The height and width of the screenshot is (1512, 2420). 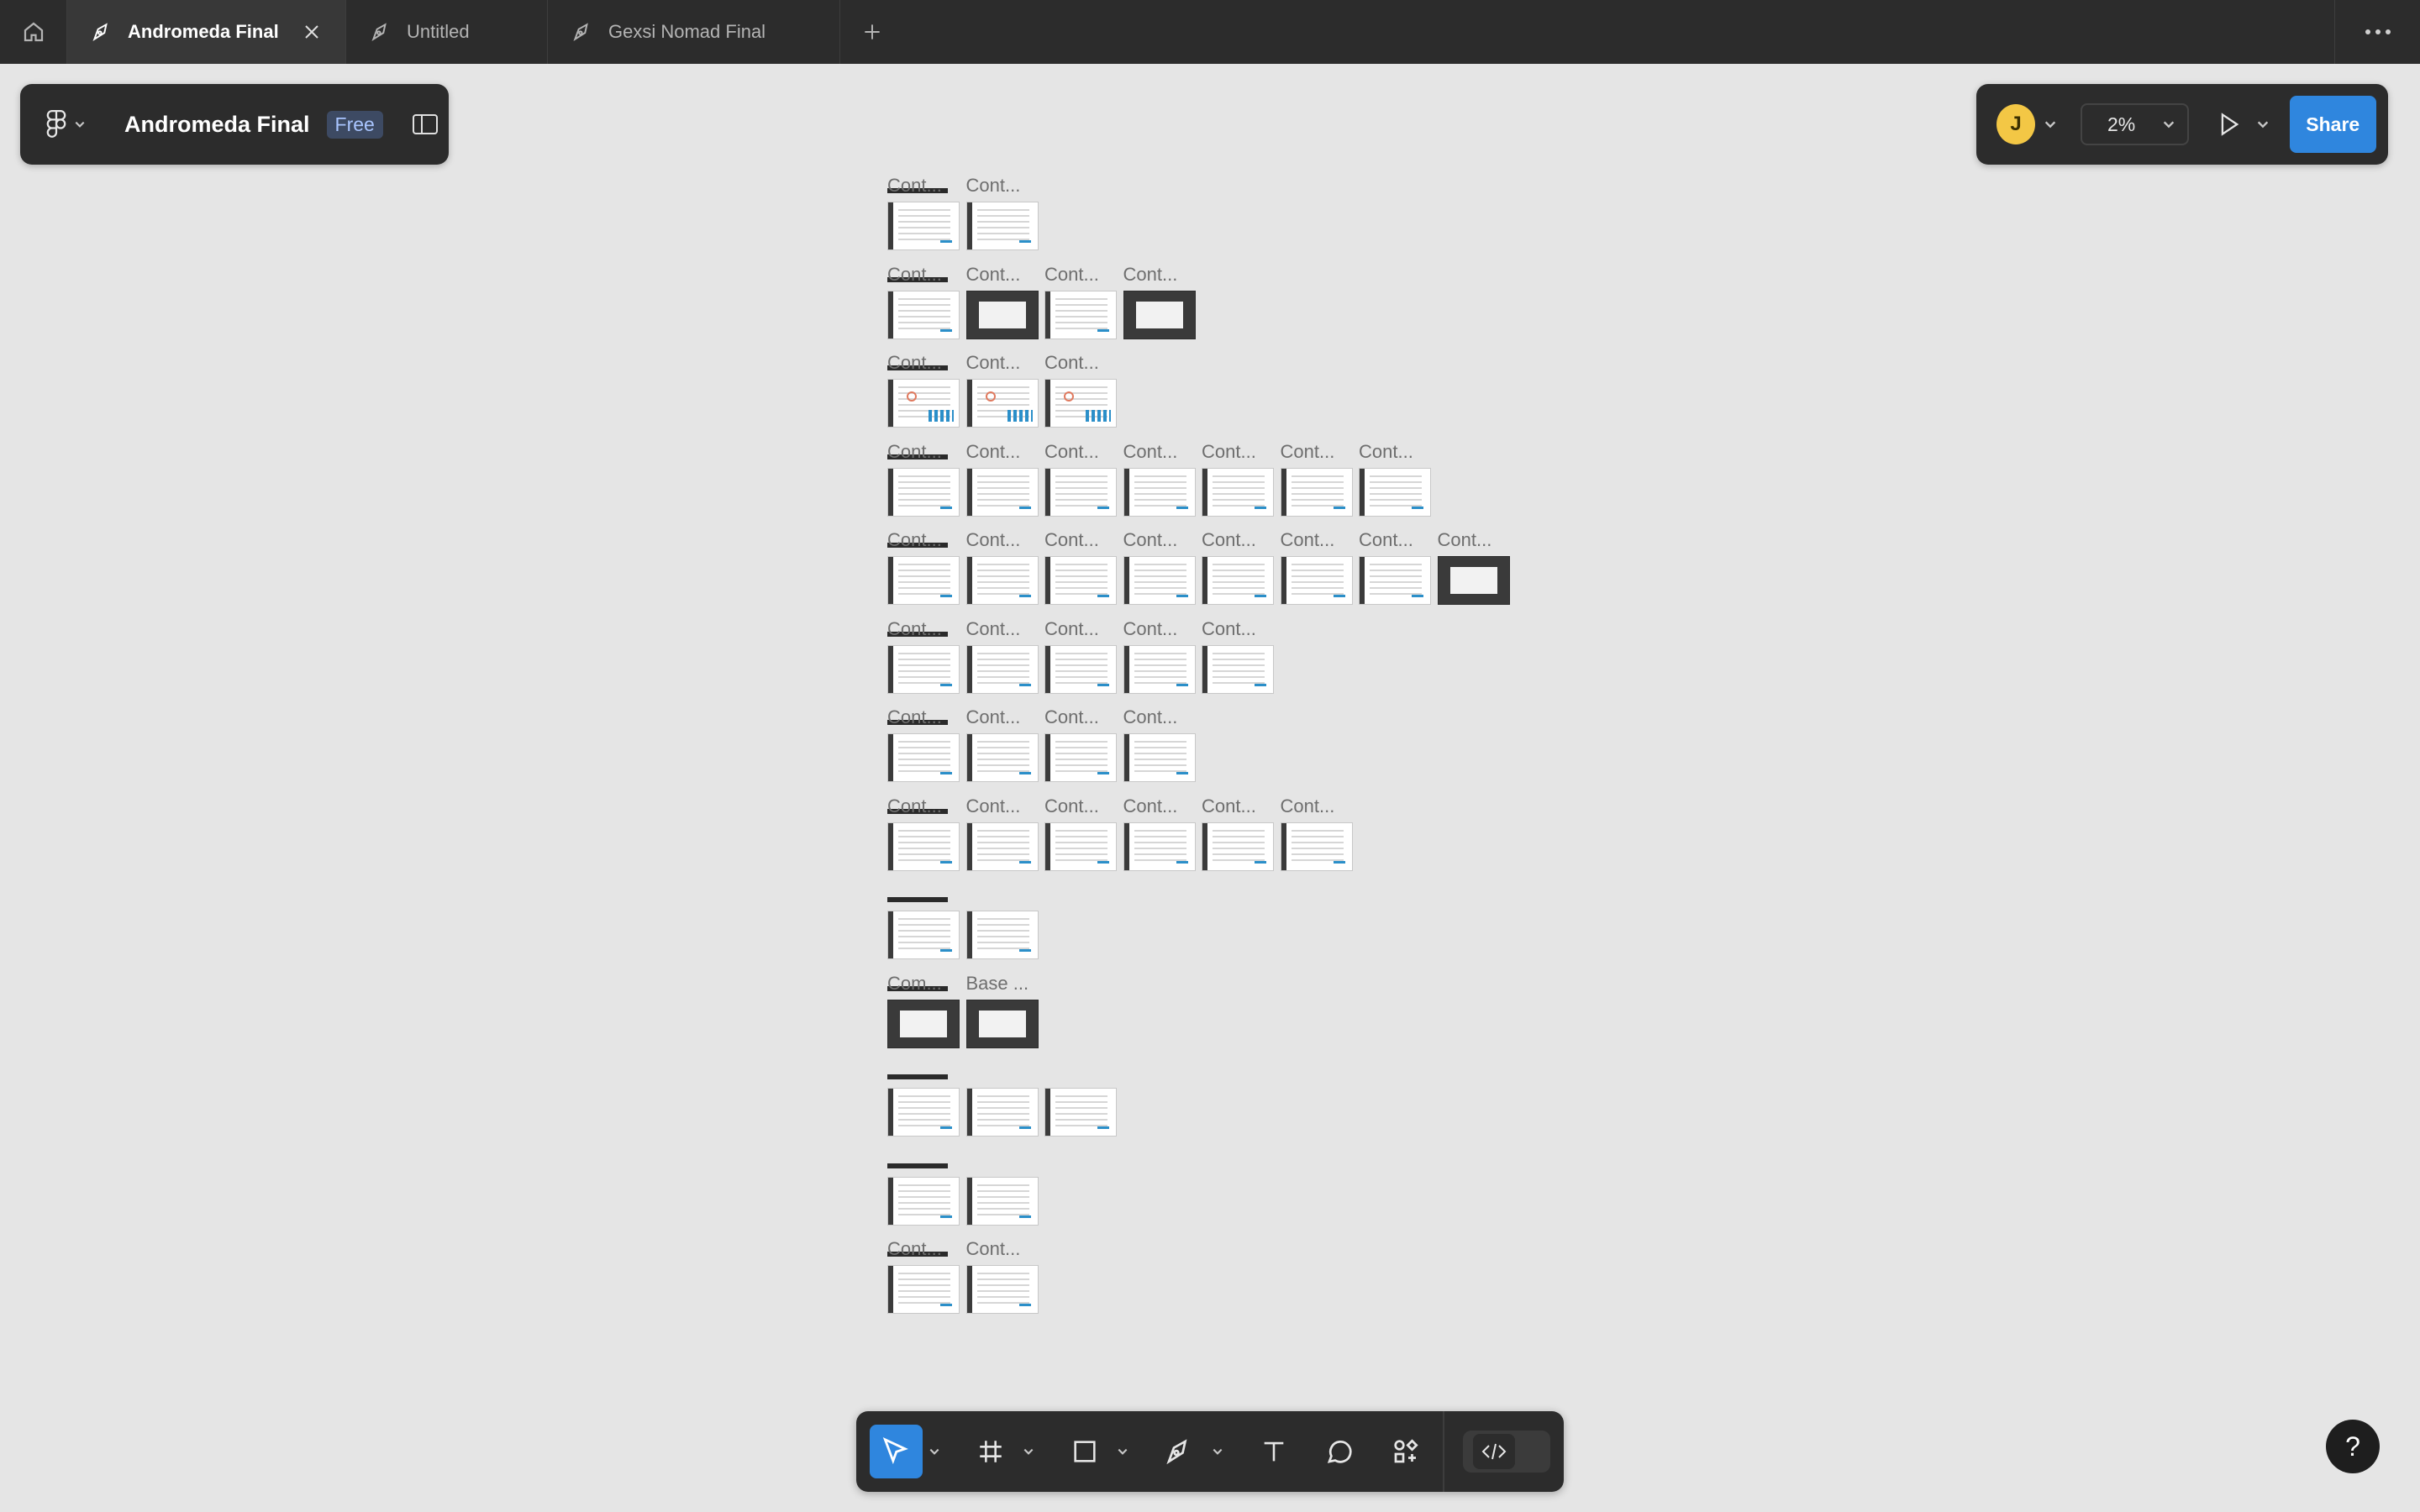 What do you see at coordinates (897, 1451) in the screenshot?
I see `move-tool-button` at bounding box center [897, 1451].